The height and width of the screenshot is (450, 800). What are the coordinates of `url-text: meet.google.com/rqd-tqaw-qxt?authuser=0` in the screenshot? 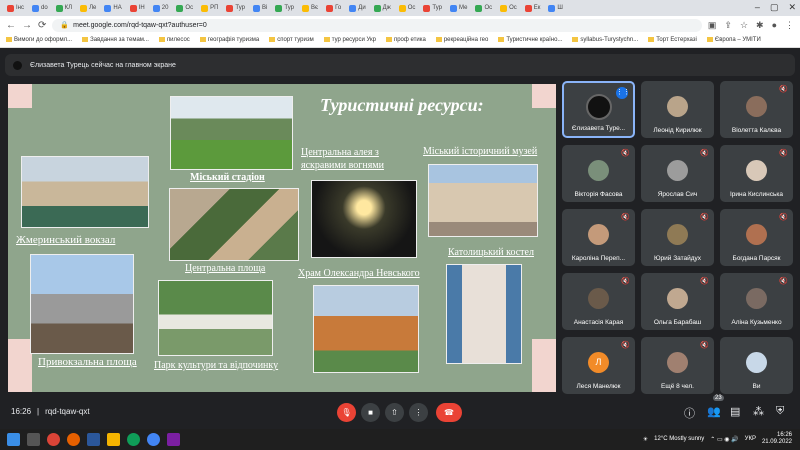 It's located at (140, 25).